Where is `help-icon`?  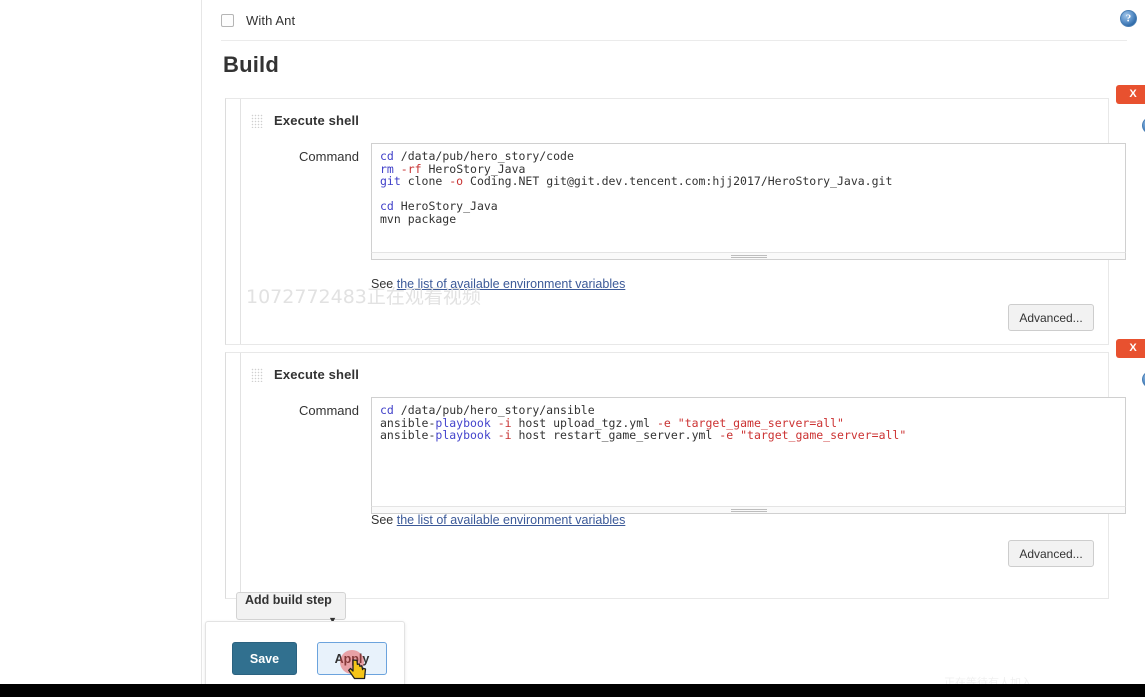 help-icon is located at coordinates (1128, 18).